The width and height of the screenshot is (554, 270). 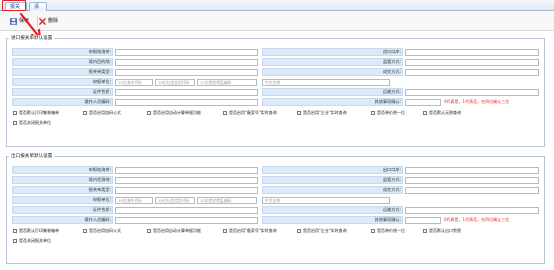 What do you see at coordinates (186, 180) in the screenshot?
I see `export-source-input` at bounding box center [186, 180].